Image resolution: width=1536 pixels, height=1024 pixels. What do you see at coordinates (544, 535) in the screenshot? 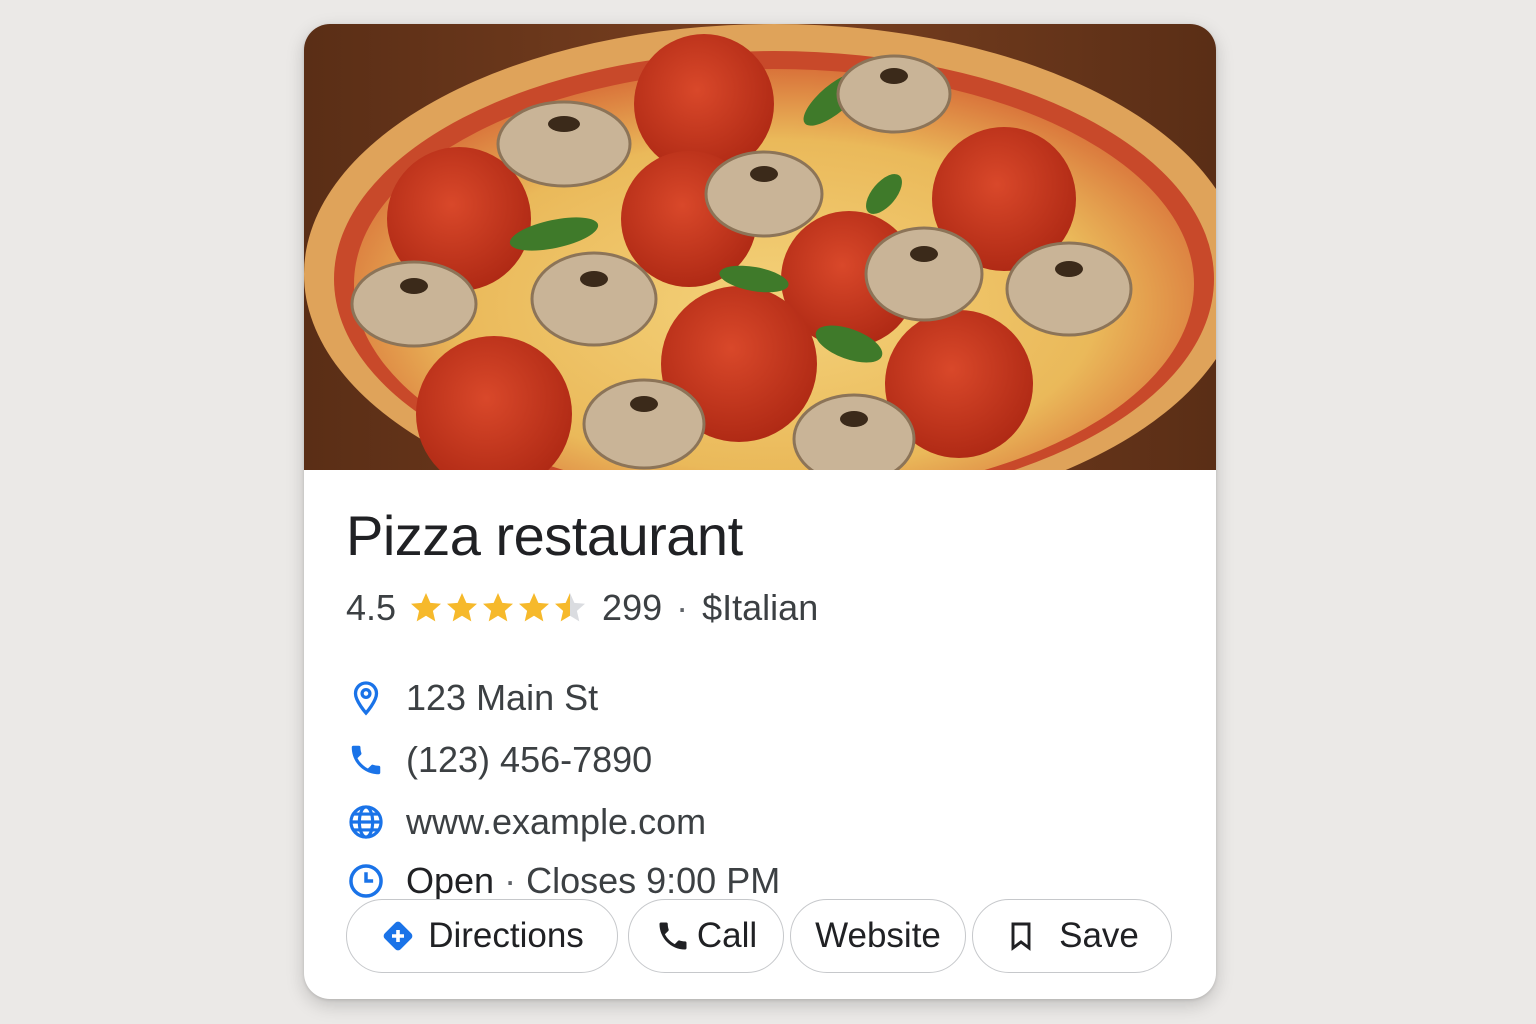
I see `place-title: Pizza restaurant` at bounding box center [544, 535].